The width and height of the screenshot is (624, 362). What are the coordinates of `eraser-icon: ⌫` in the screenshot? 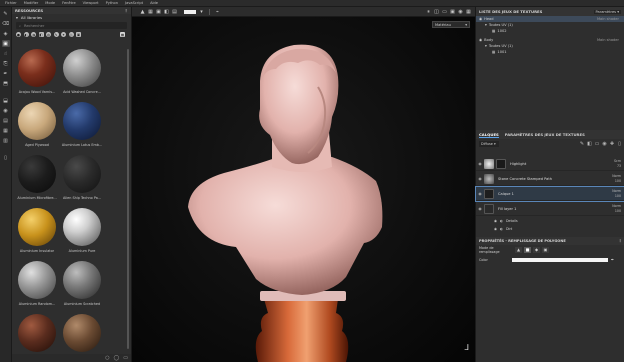 It's located at (6, 23).